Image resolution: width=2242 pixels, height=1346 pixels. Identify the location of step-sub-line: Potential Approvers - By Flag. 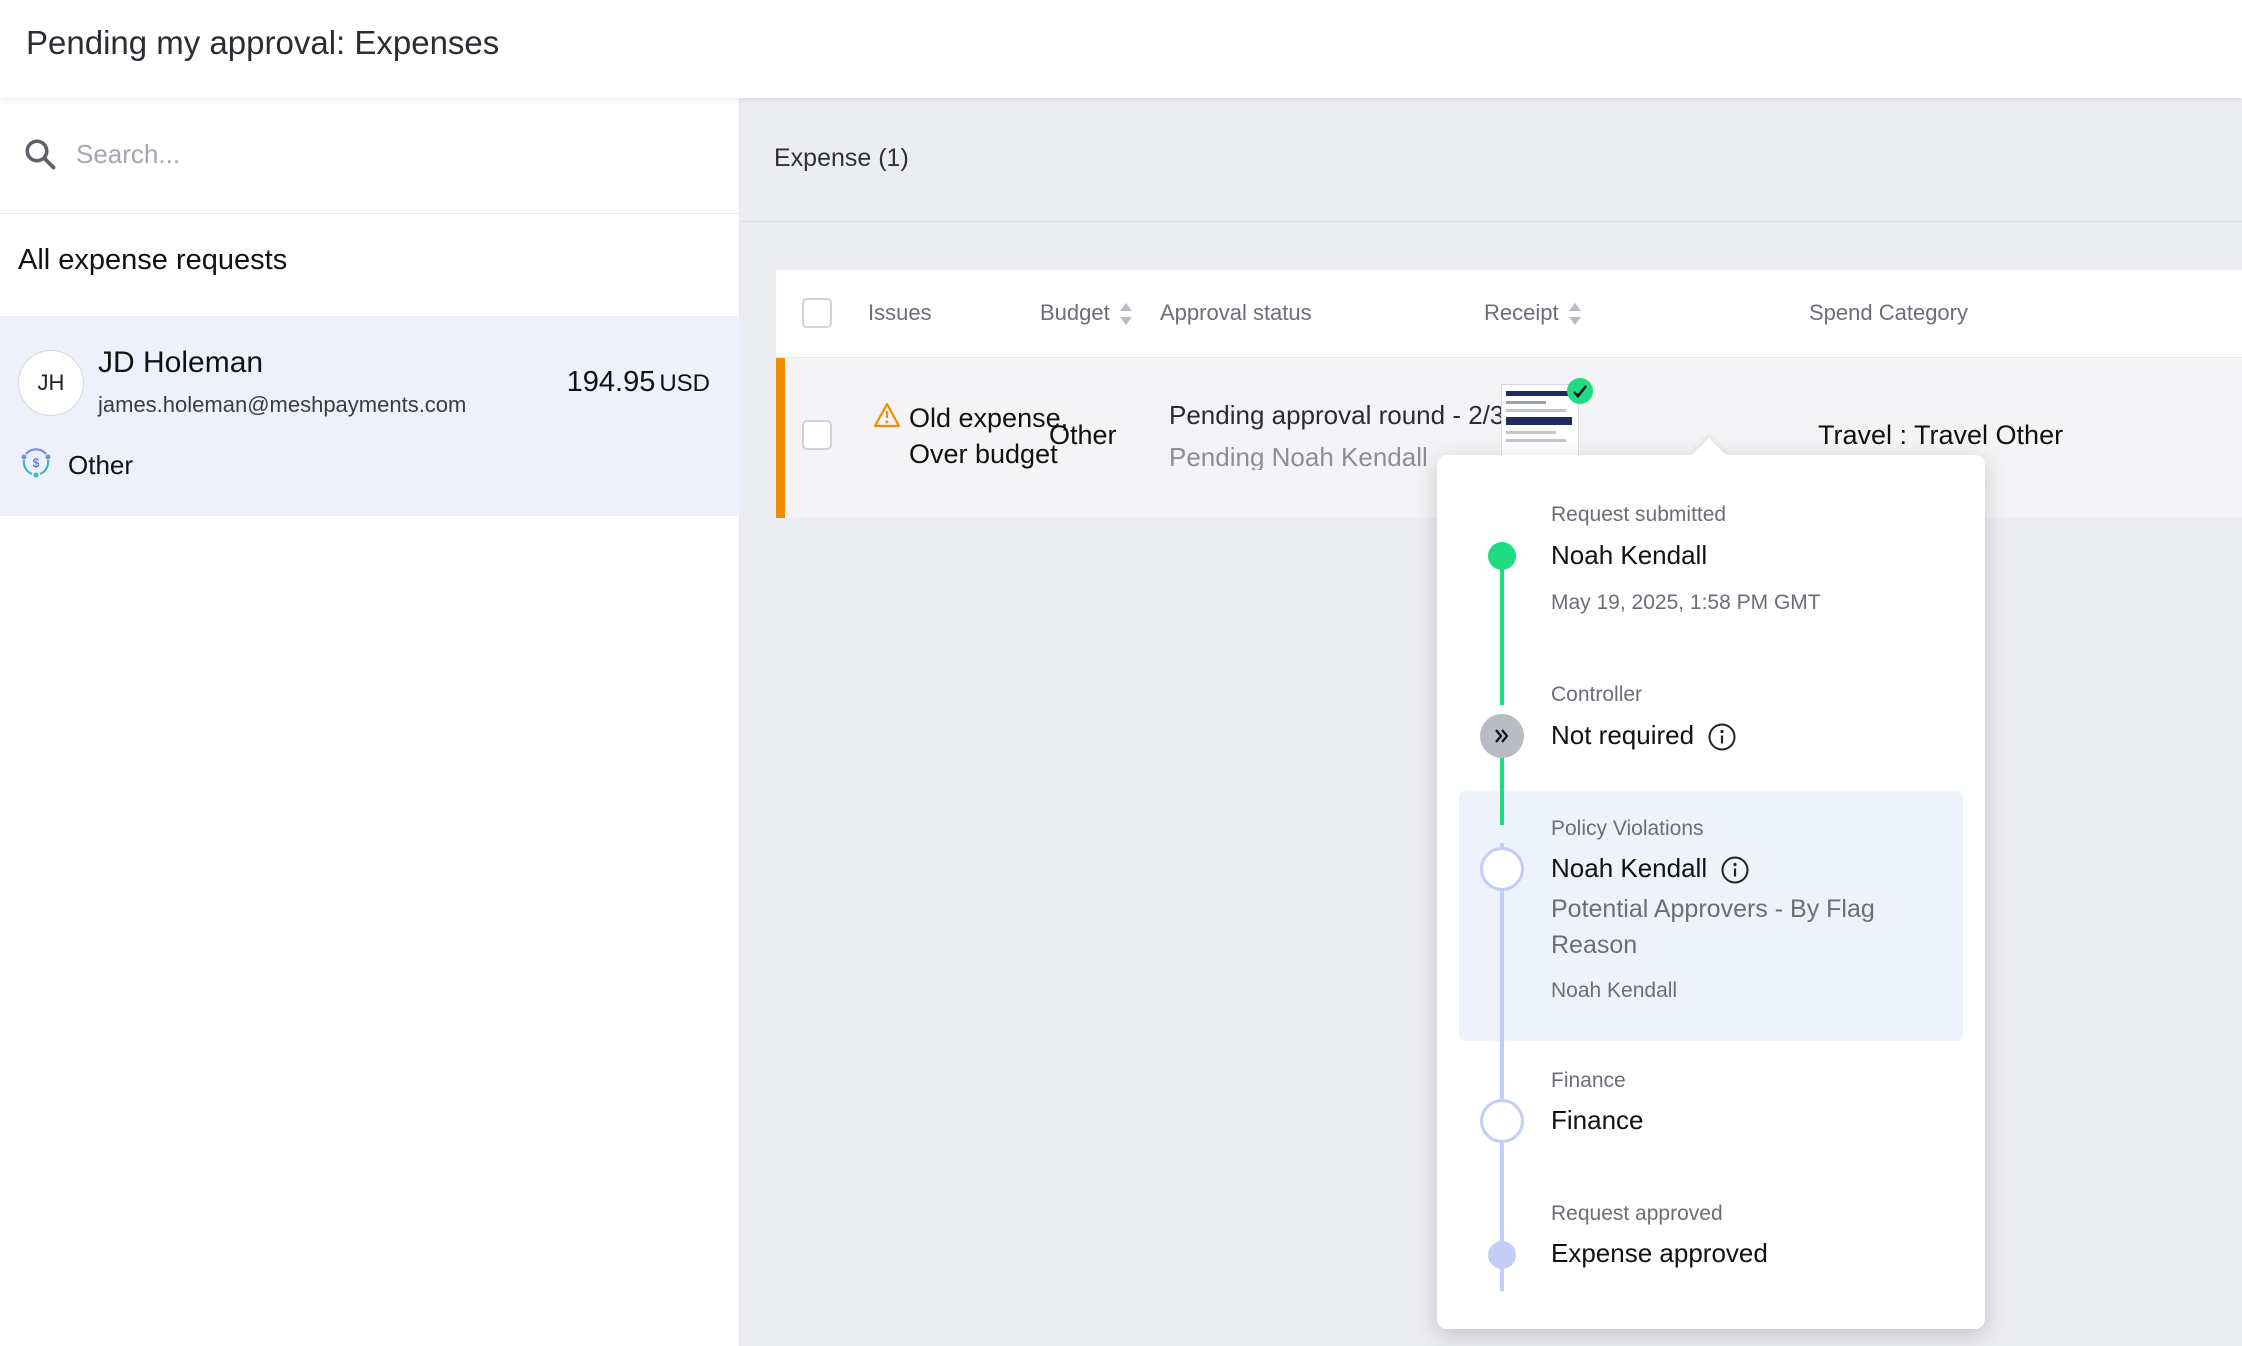
(1713, 909).